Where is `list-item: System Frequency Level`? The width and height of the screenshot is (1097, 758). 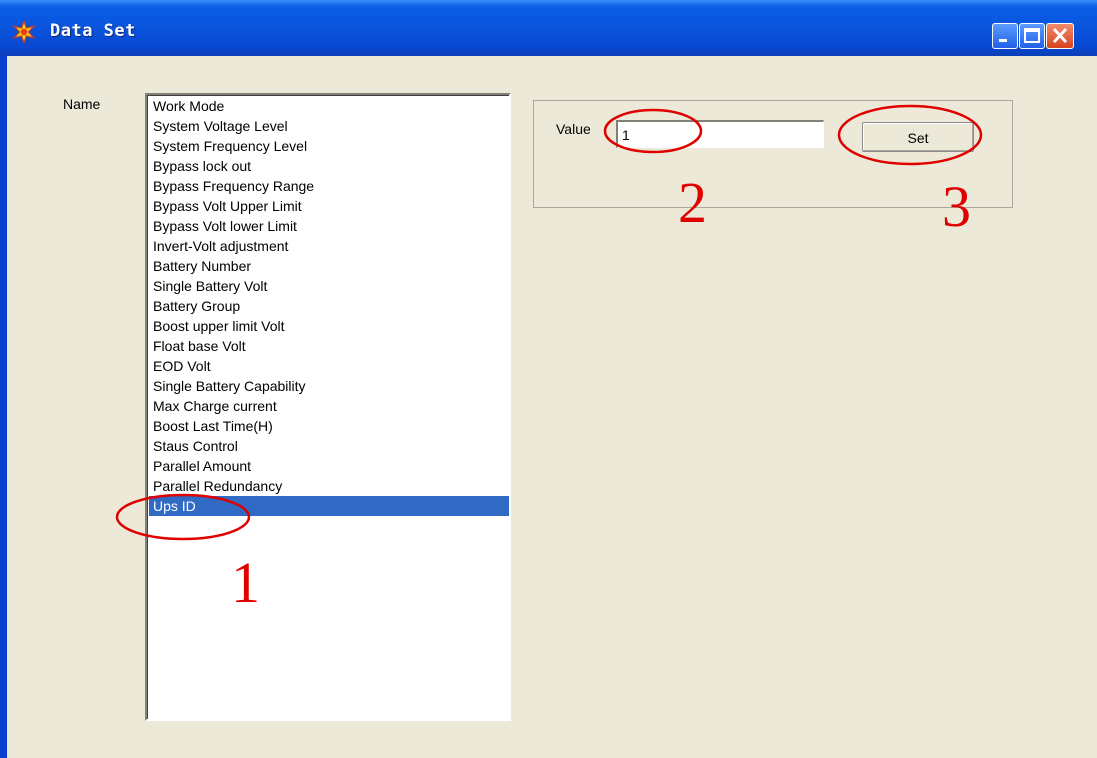
list-item: System Frequency Level is located at coordinates (329, 146).